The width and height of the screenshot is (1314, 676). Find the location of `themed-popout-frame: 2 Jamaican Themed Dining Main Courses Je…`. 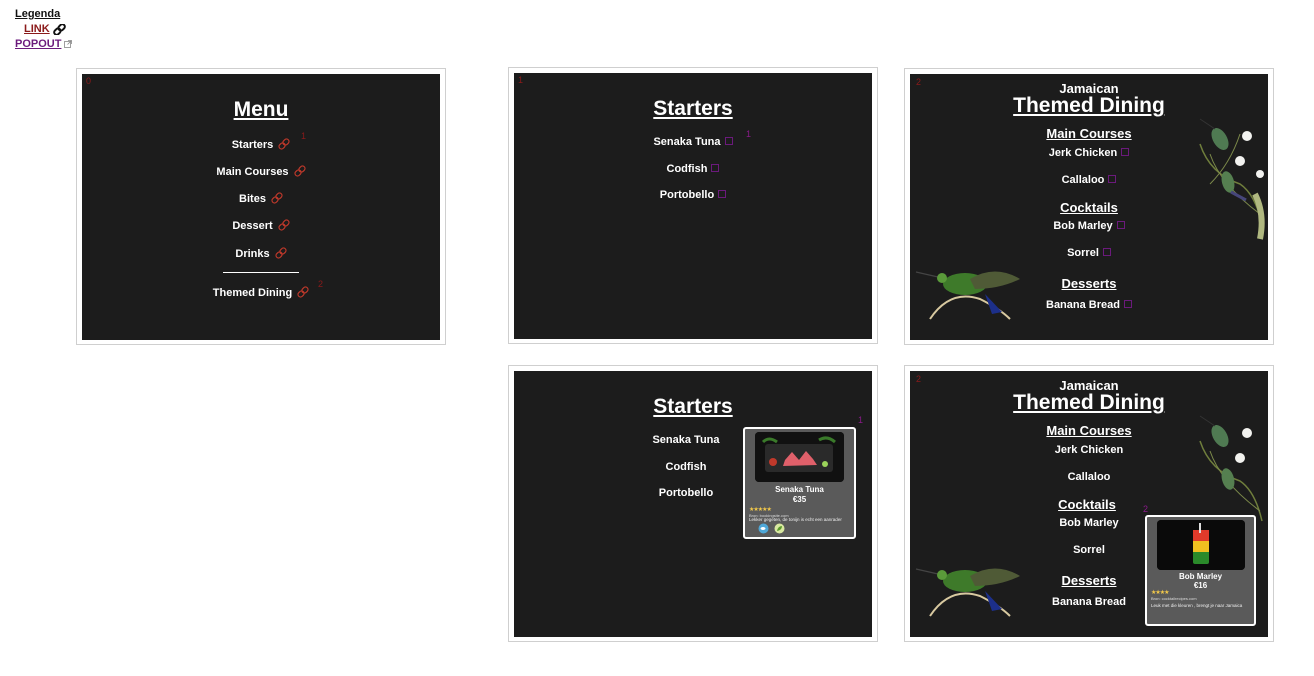

themed-popout-frame: 2 Jamaican Themed Dining Main Courses Je… is located at coordinates (1089, 503).